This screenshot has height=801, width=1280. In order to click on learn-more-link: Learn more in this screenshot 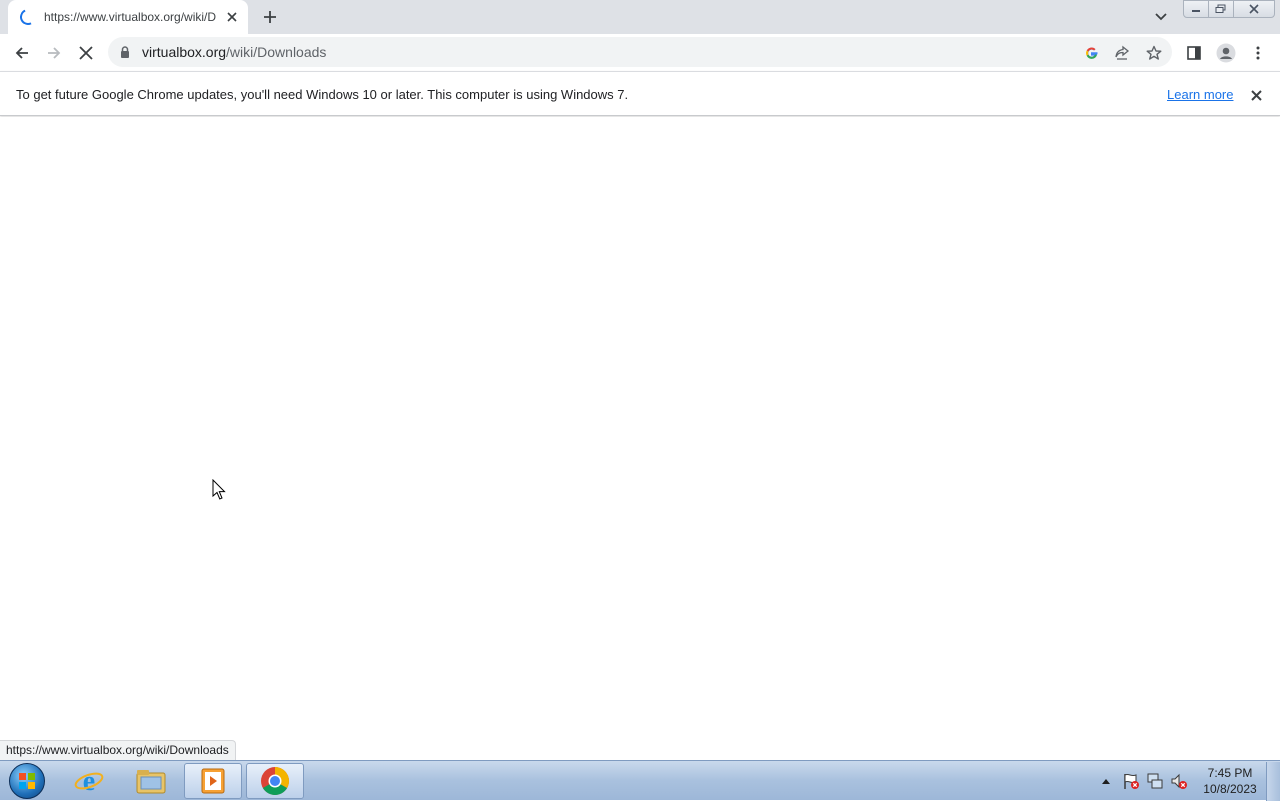, I will do `click(1200, 94)`.